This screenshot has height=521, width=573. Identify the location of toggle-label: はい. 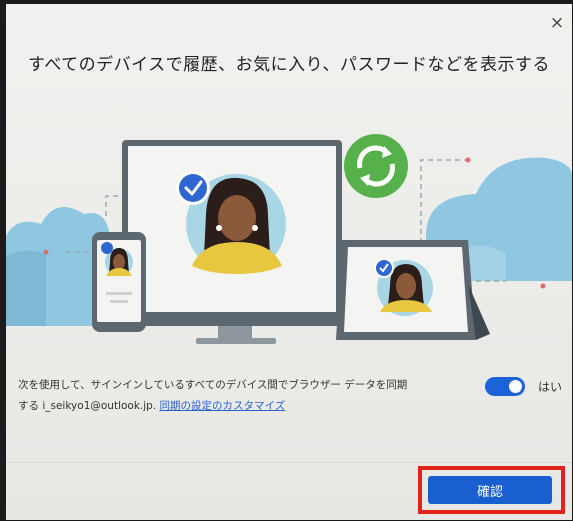
(550, 387).